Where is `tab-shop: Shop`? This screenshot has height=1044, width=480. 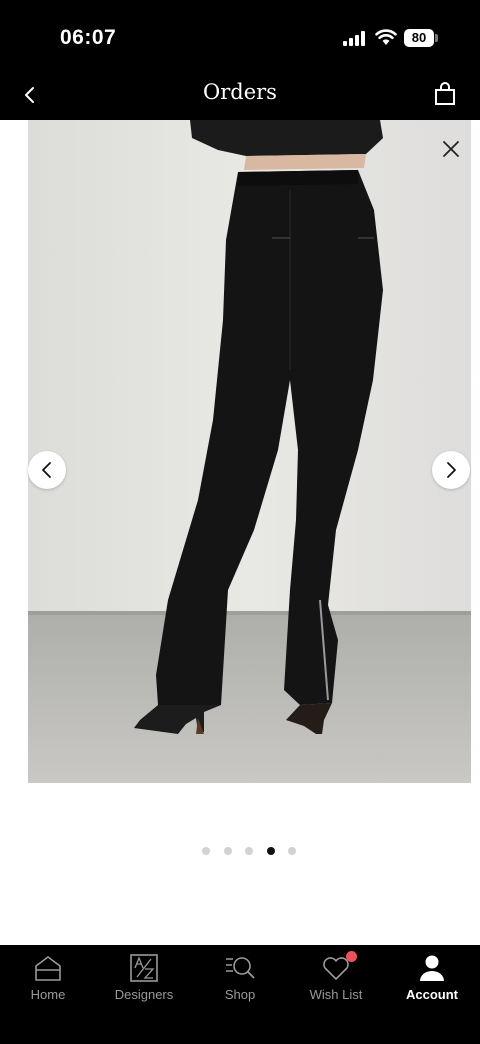
tab-shop: Shop is located at coordinates (240, 980).